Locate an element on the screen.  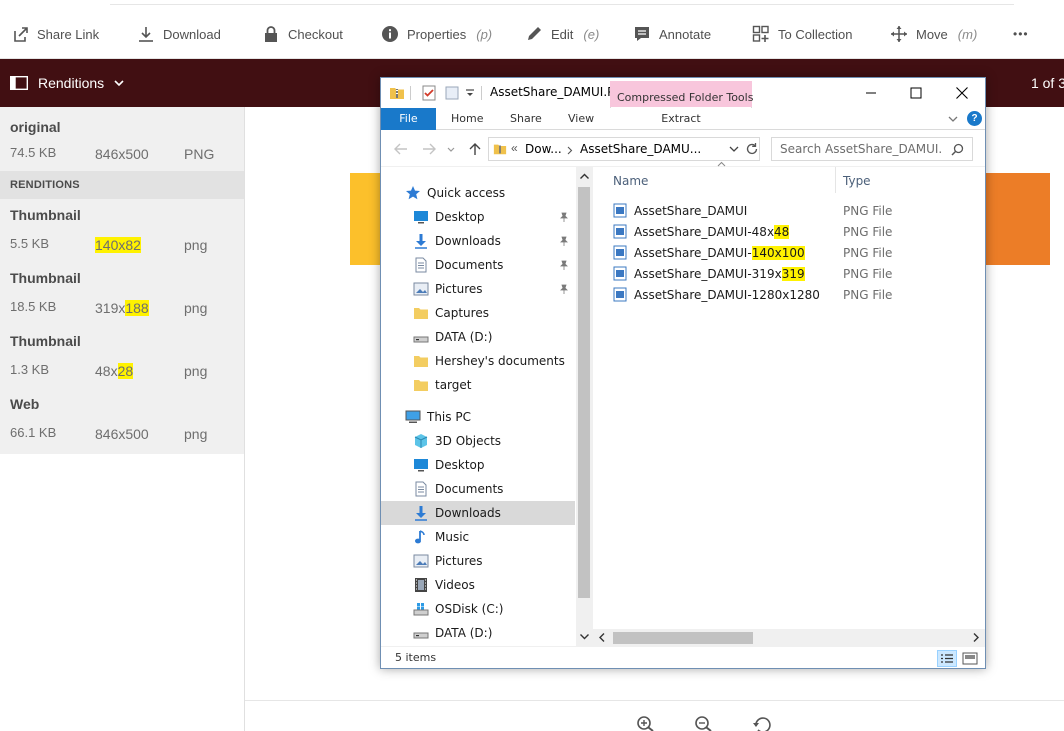
chevron-down-icon is located at coordinates (119, 82).